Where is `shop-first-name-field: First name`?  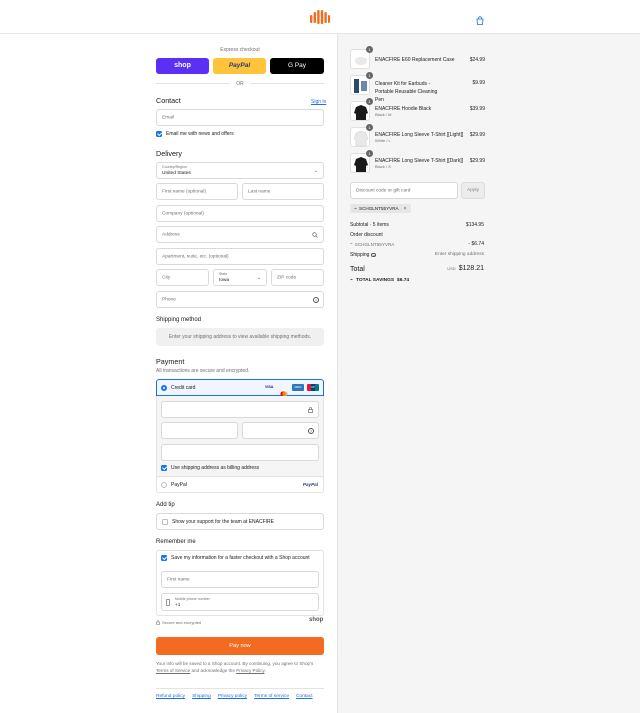
shop-first-name-field: First name is located at coordinates (240, 579).